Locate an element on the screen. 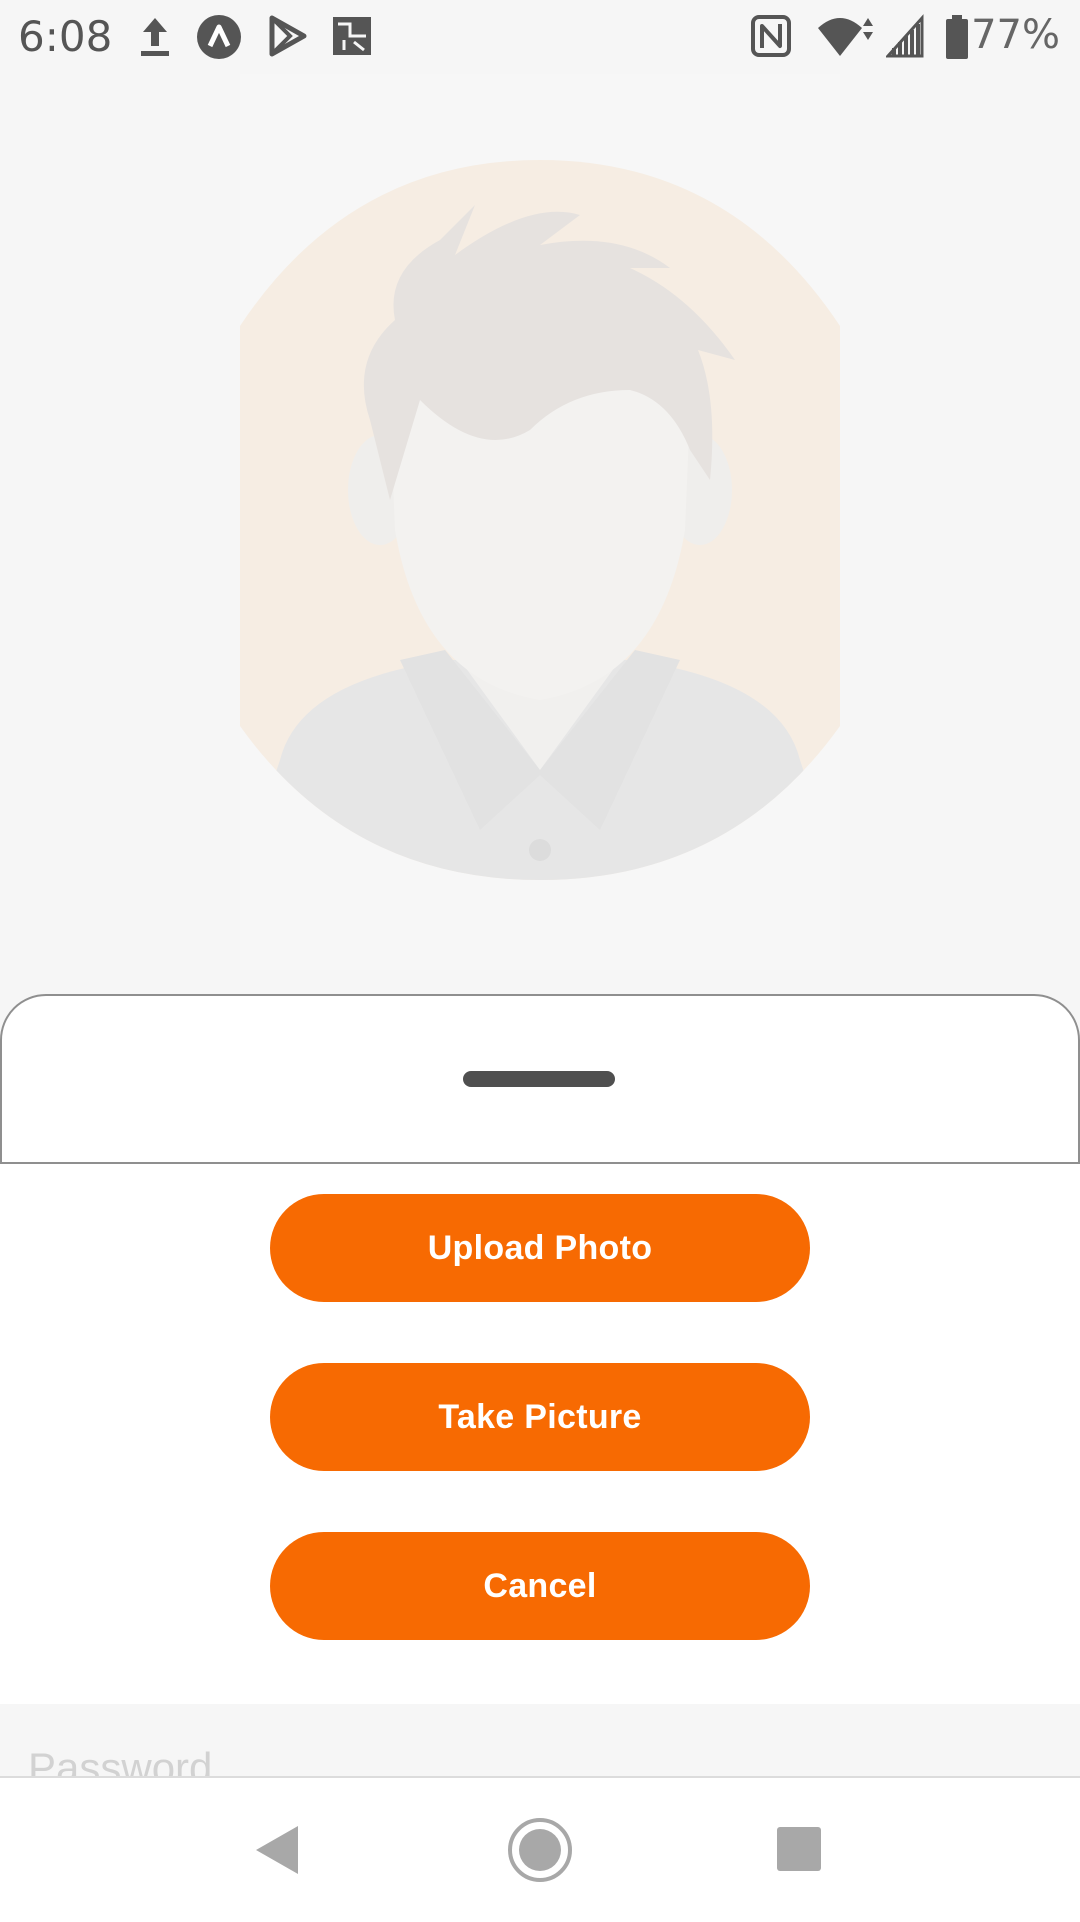  app-a-icon is located at coordinates (219, 37).